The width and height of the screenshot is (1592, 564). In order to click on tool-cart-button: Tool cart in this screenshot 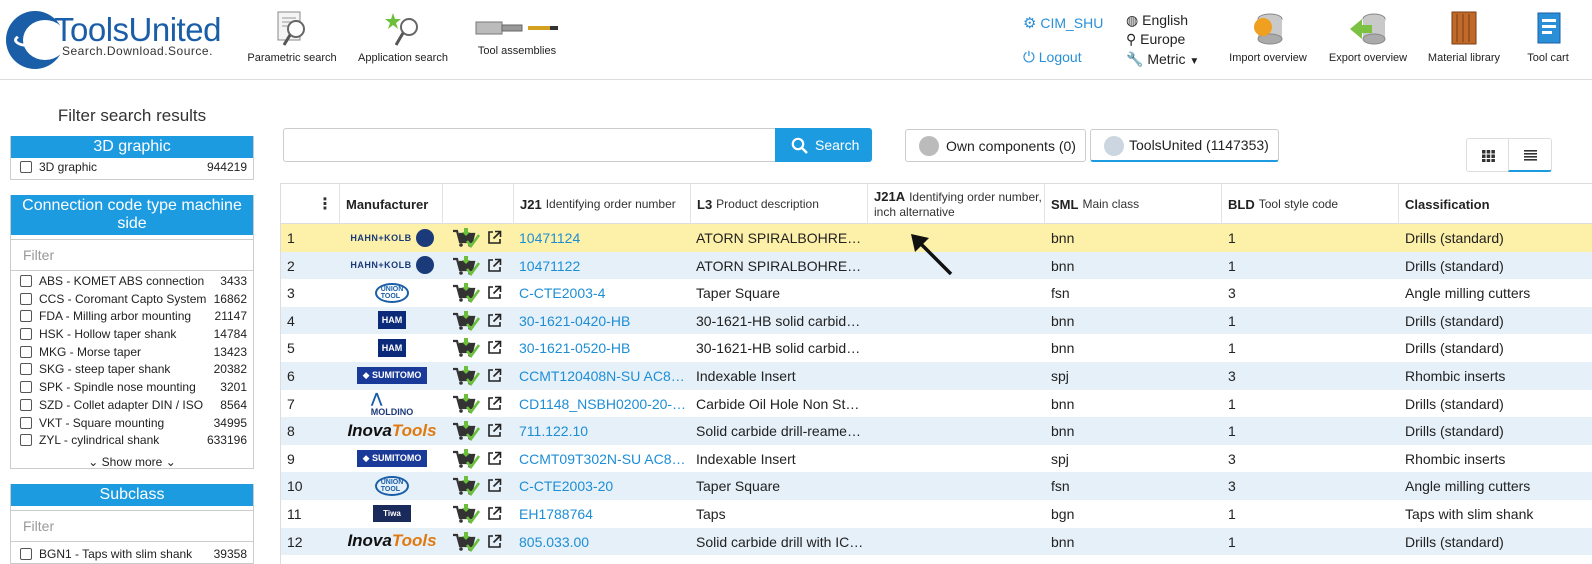, I will do `click(1548, 36)`.